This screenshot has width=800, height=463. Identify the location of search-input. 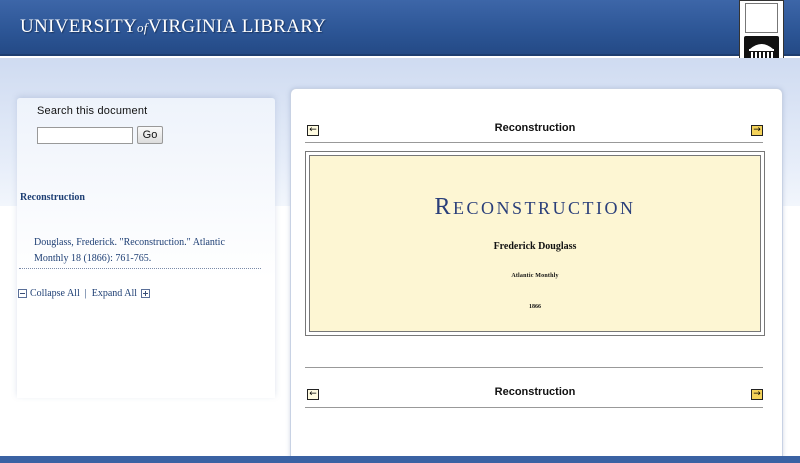
(85, 135).